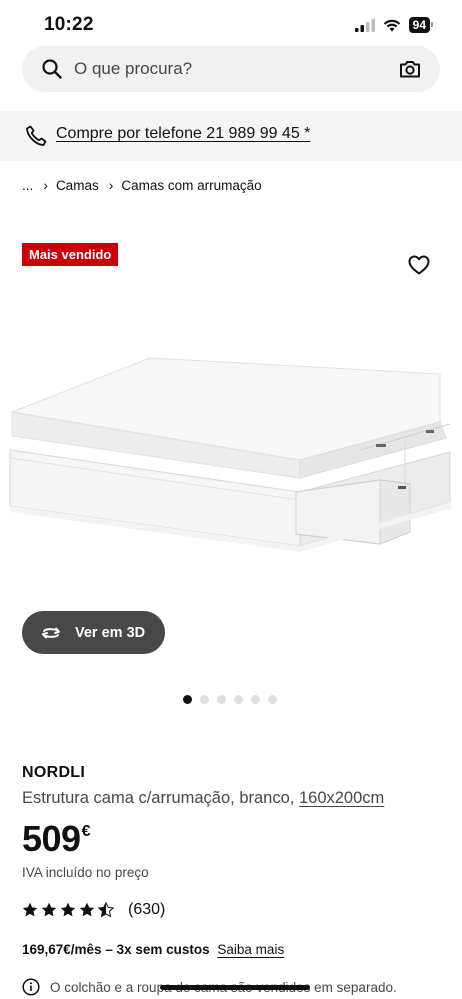  I want to click on phone-order-link: Compre por telefone 21 989 99 45 *, so click(183, 134).